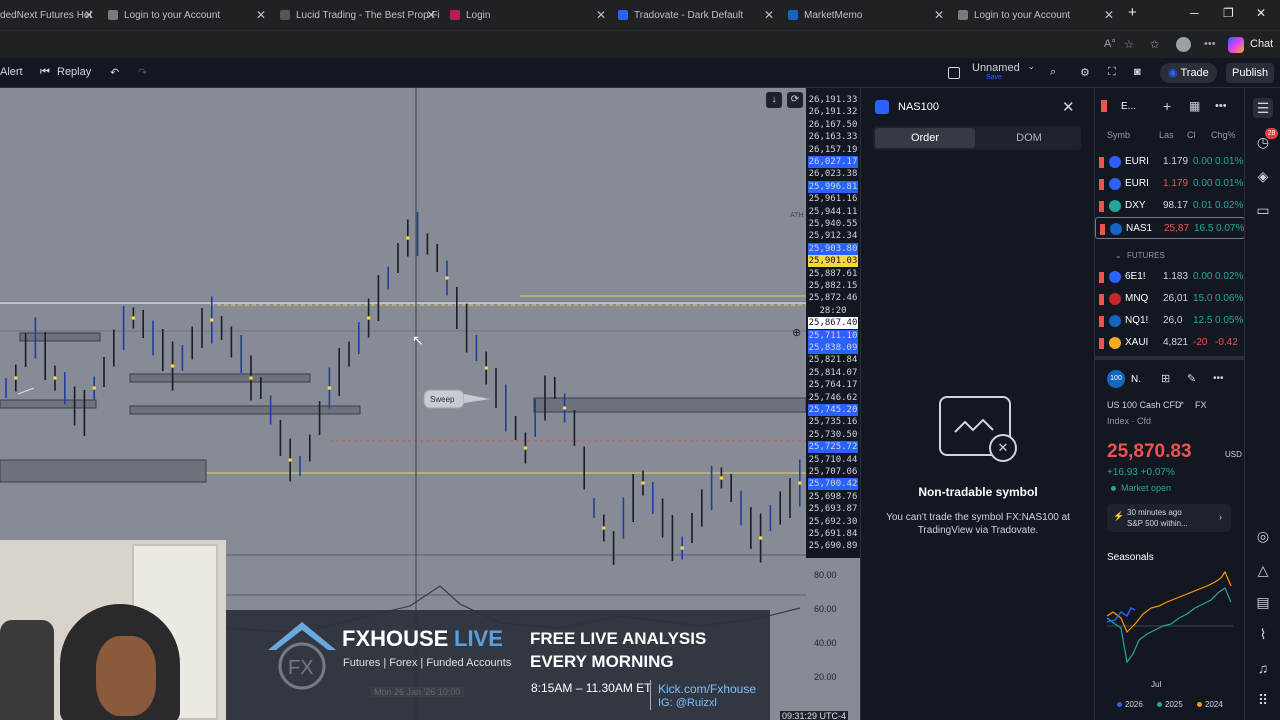 The image size is (1280, 720). I want to click on seasonals-title: Seasonals, so click(1130, 557).